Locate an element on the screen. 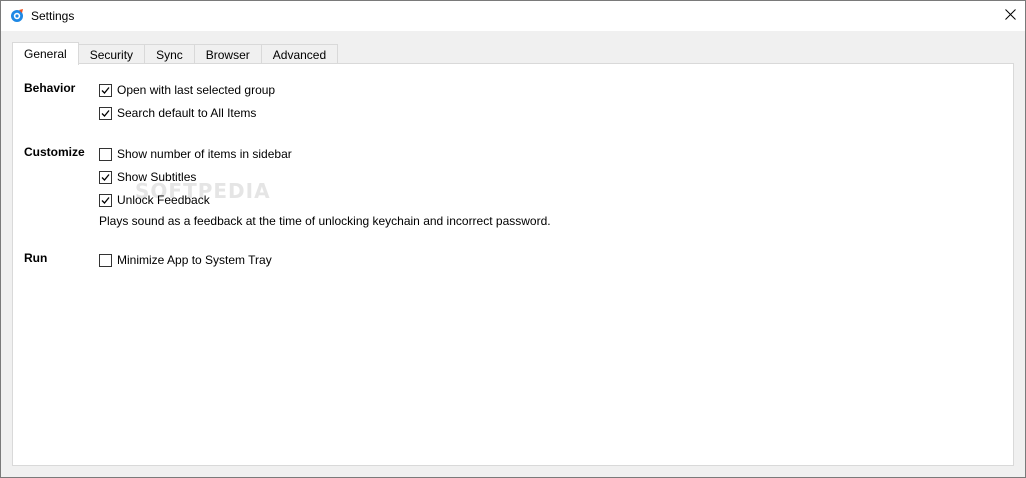  section-customize-label: Customize is located at coordinates (54, 152).